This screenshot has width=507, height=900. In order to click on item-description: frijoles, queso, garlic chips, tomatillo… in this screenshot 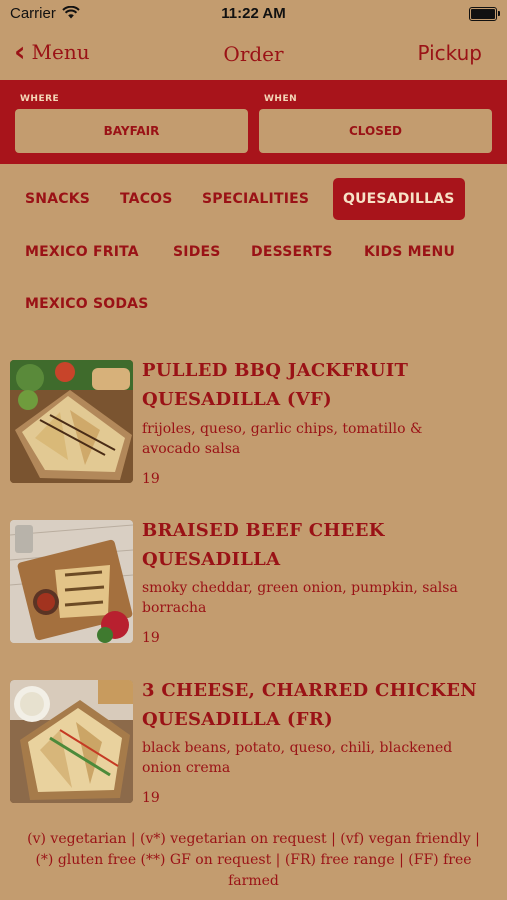, I will do `click(282, 439)`.